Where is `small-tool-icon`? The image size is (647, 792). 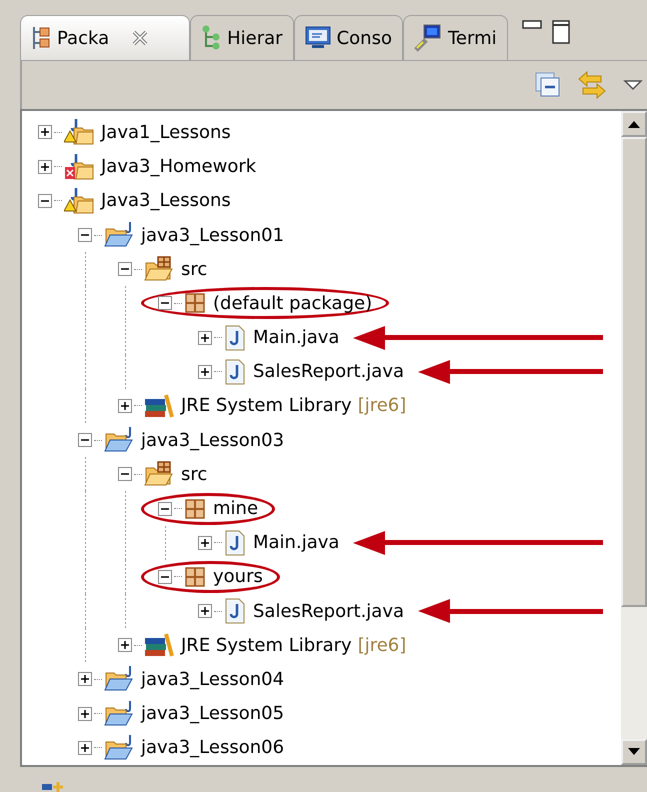 small-tool-icon is located at coordinates (54, 786).